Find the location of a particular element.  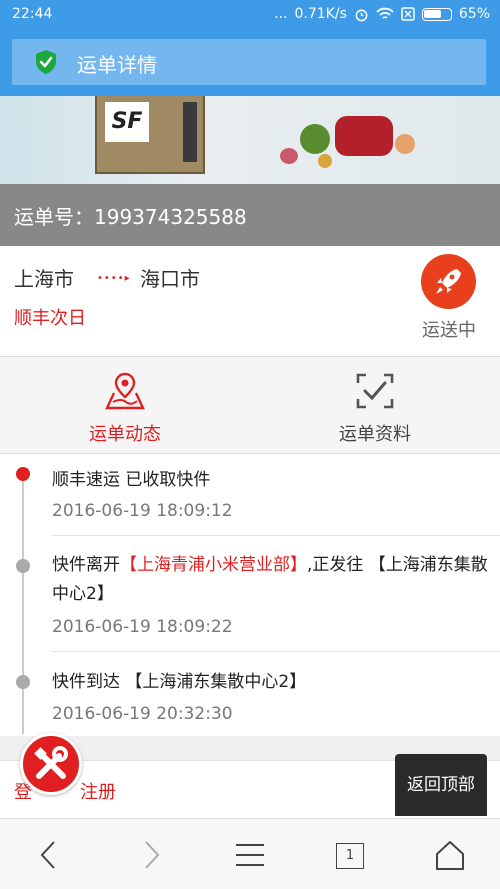

route-arrow-icon: ••••▸ is located at coordinates (114, 278).